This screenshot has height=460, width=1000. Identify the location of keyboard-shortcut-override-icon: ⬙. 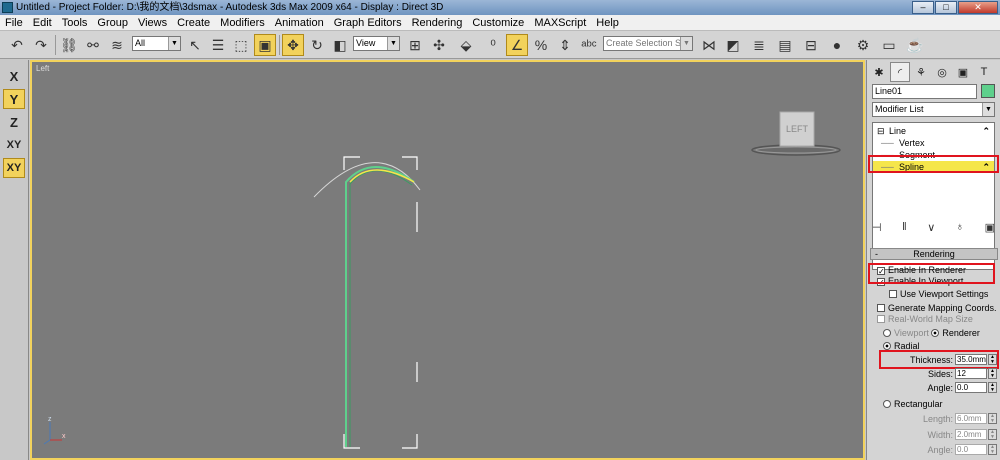
(466, 45).